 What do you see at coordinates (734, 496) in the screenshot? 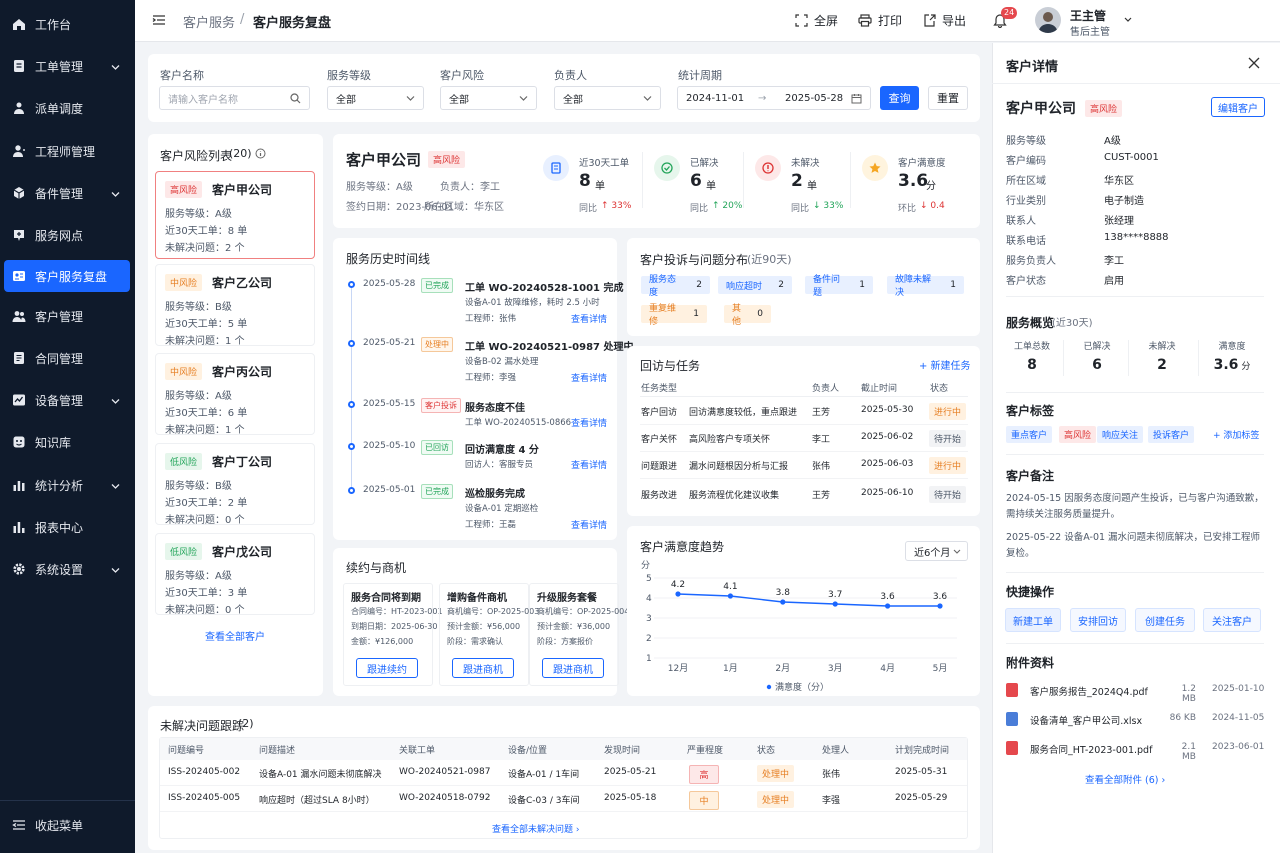
I see `task-desc: 服务流程优化建议收集` at bounding box center [734, 496].